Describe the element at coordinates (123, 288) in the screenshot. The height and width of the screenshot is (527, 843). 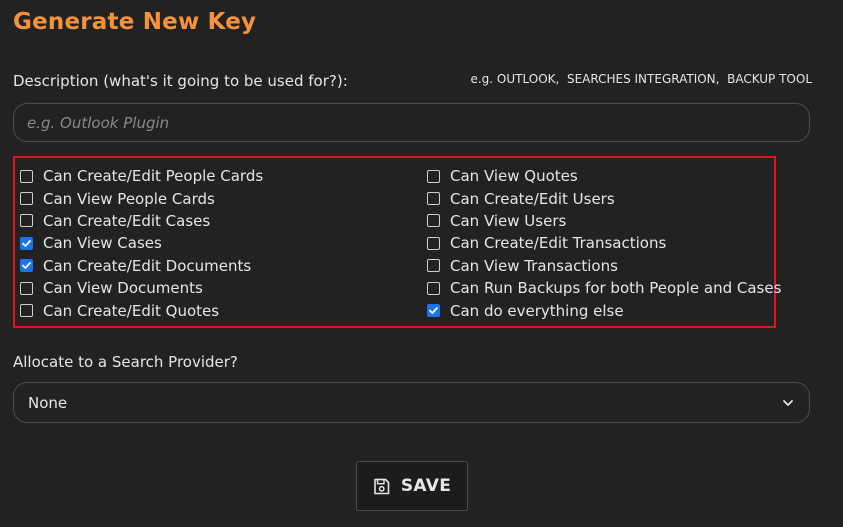
I see `permission-label: Can View Documents` at that location.